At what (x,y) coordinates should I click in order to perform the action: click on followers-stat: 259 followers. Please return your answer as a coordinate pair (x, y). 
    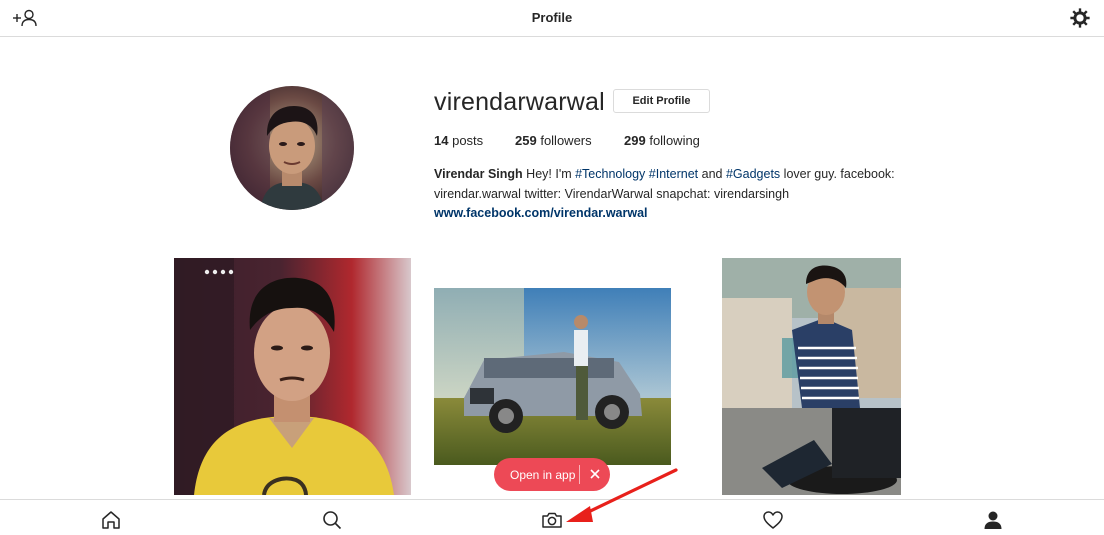
    Looking at the image, I should click on (553, 140).